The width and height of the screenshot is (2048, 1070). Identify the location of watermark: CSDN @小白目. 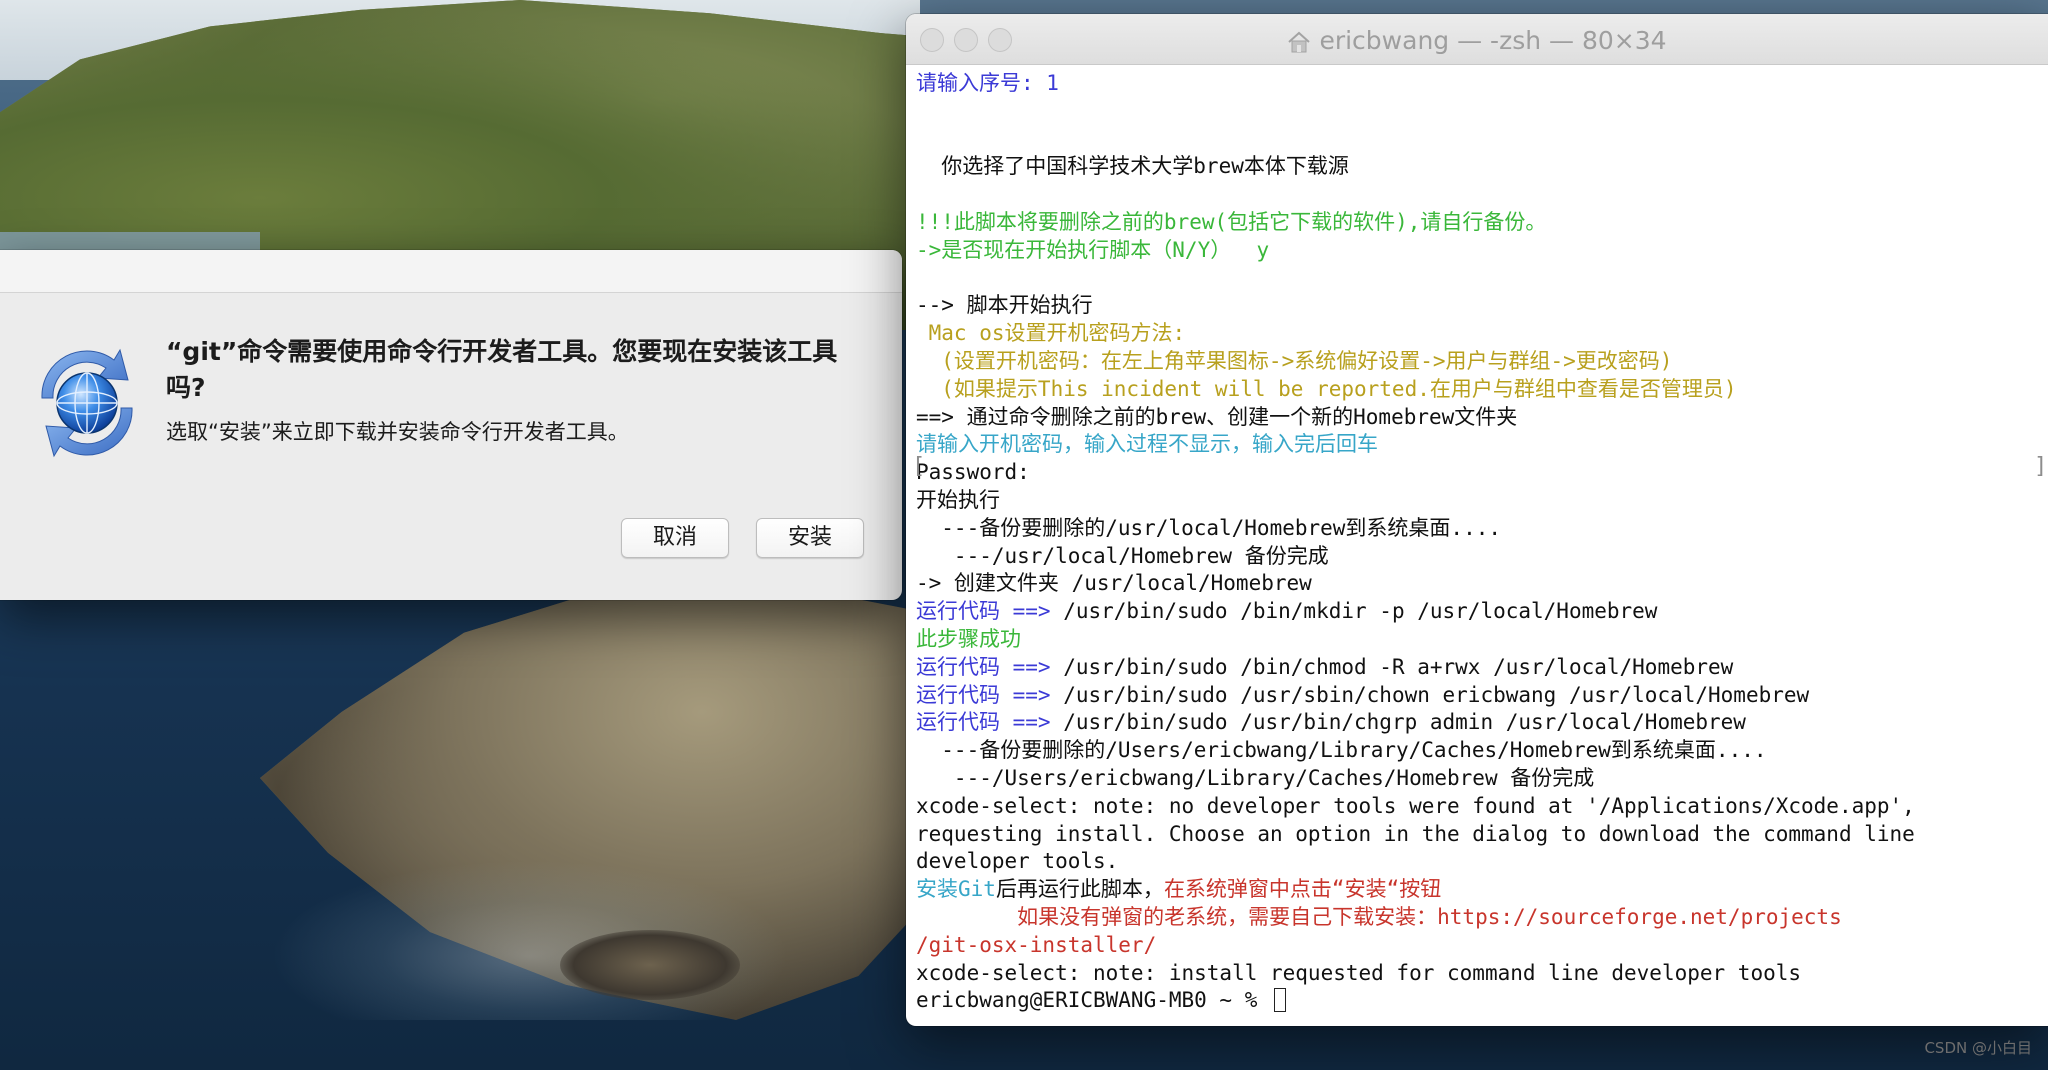
(1978, 1048).